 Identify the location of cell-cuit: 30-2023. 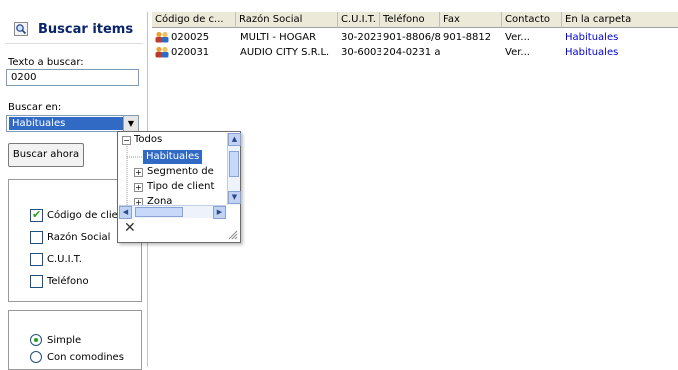
(361, 37).